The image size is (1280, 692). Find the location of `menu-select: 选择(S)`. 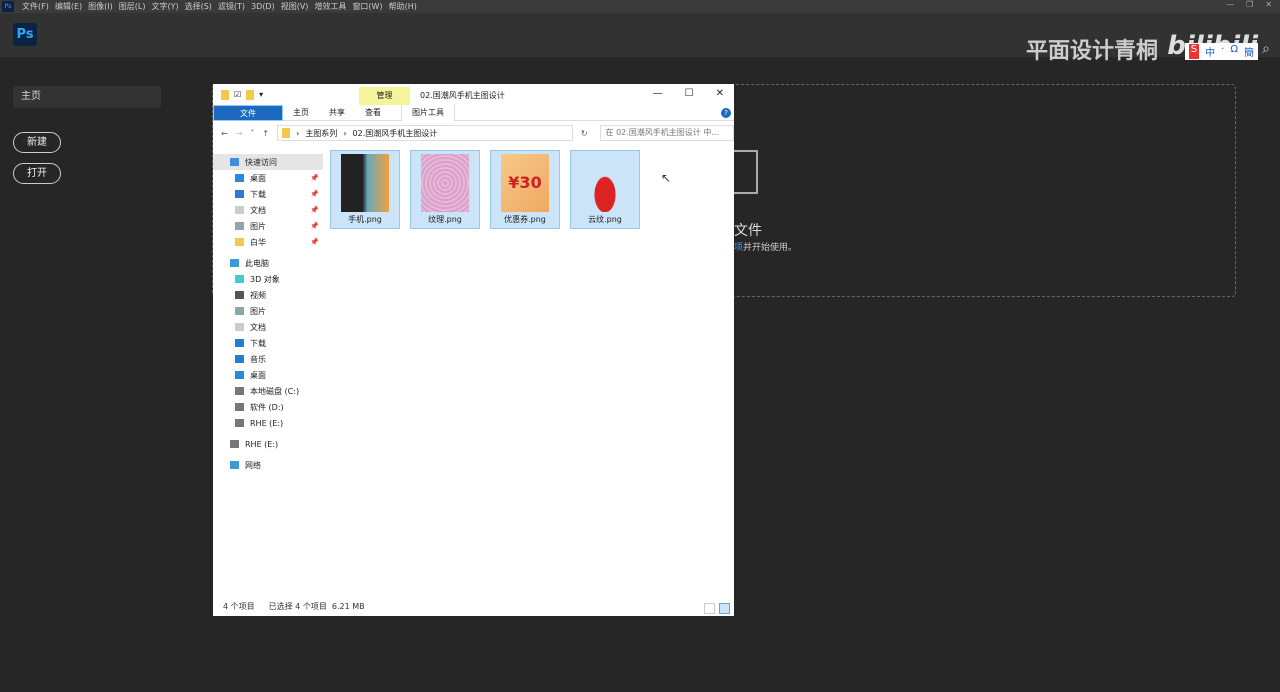

menu-select: 选择(S) is located at coordinates (198, 6).